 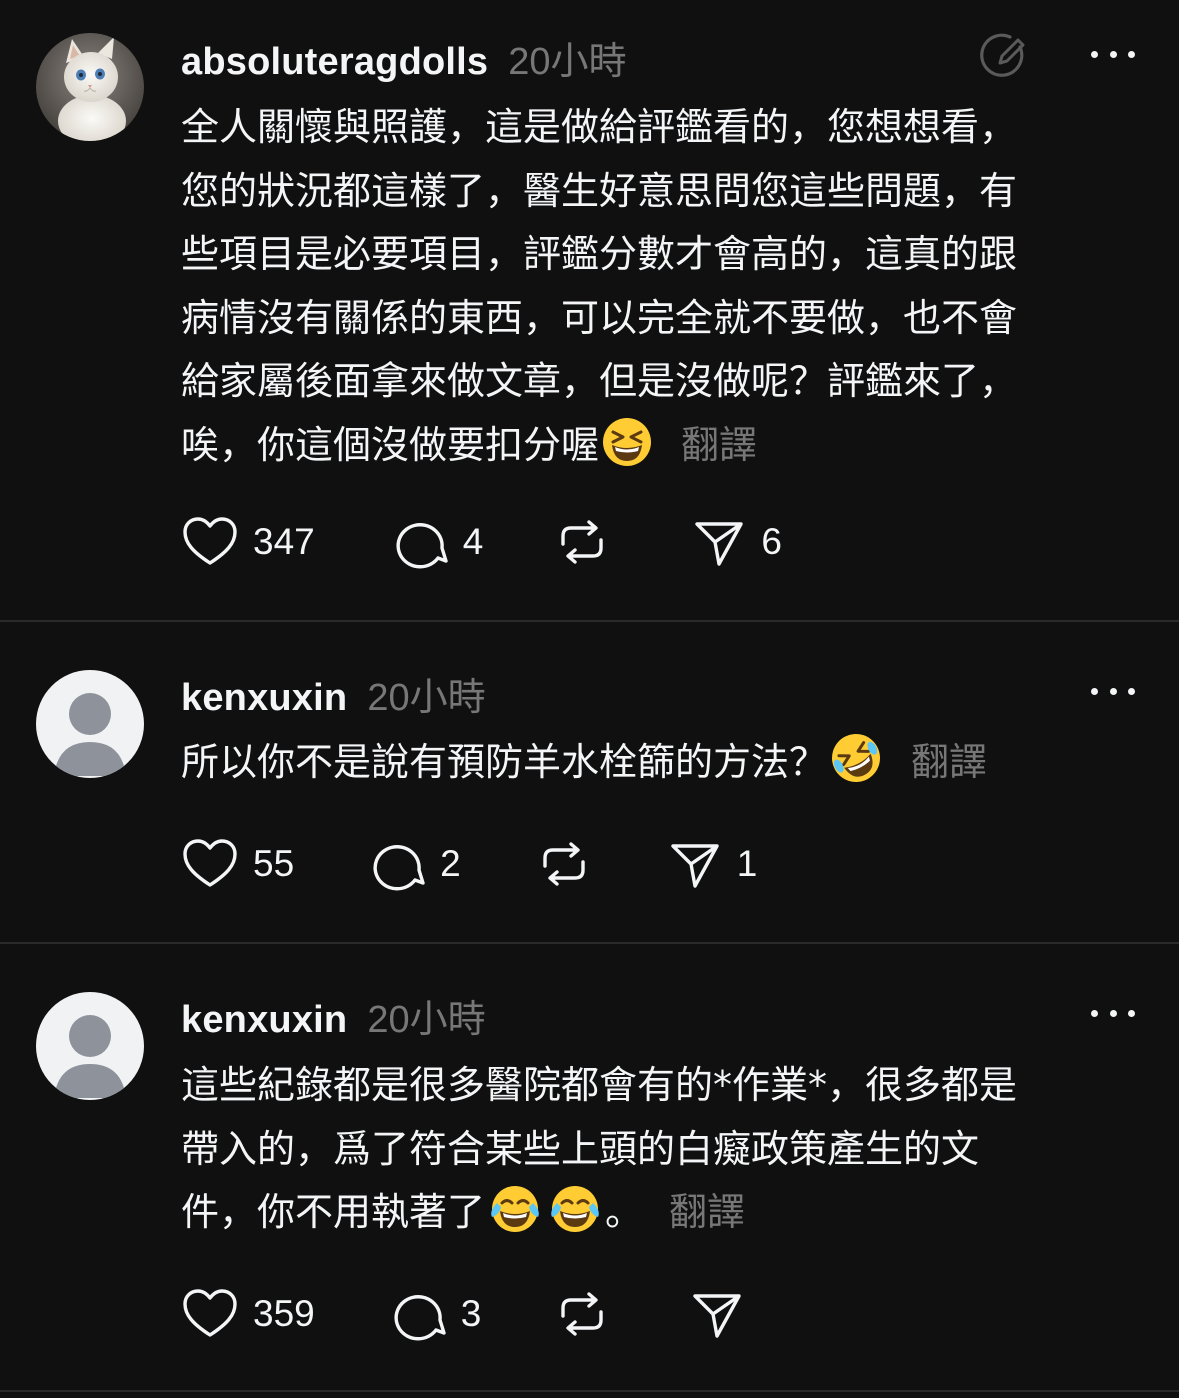 I want to click on reply-count: 2, so click(x=450, y=863).